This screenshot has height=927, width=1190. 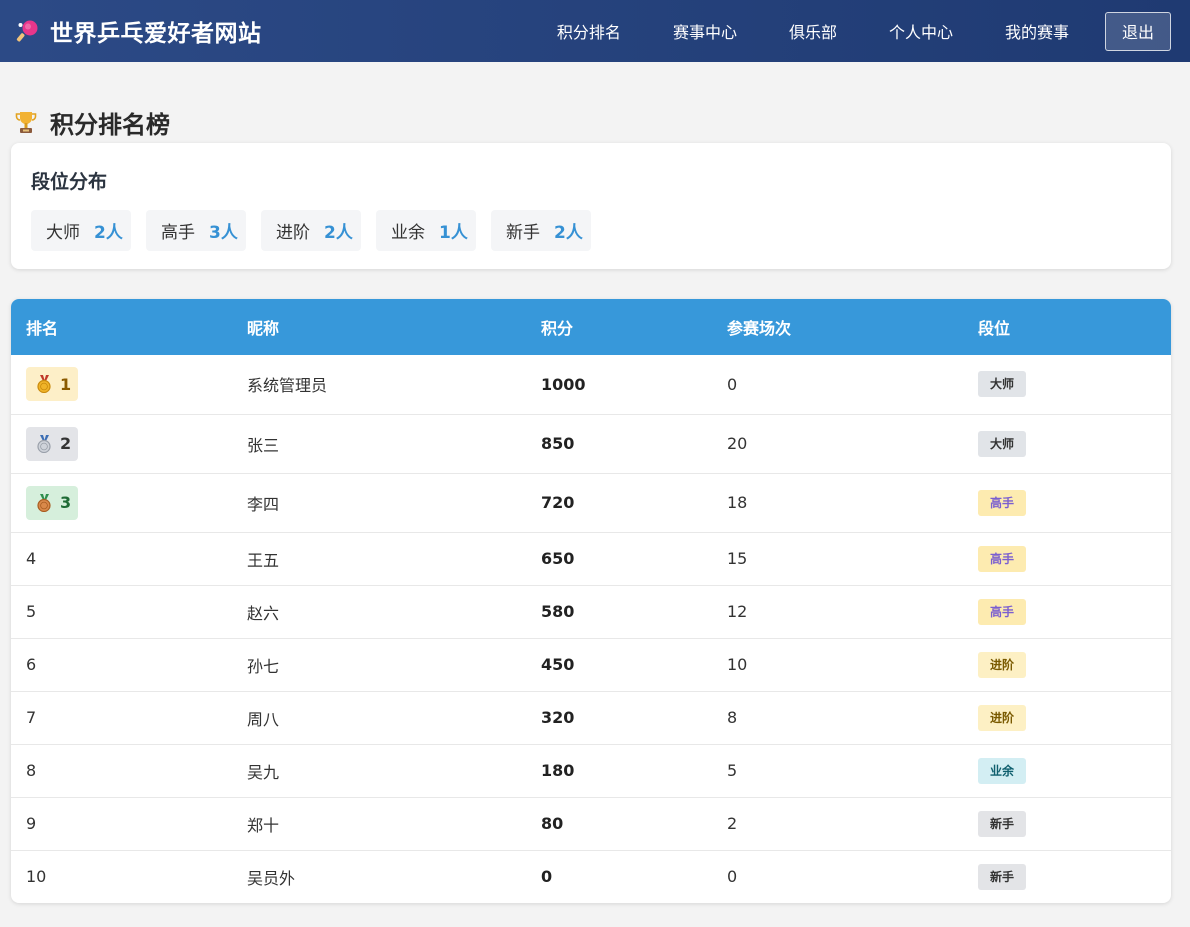 What do you see at coordinates (121, 771) in the screenshot?
I see `rank-cell: 8` at bounding box center [121, 771].